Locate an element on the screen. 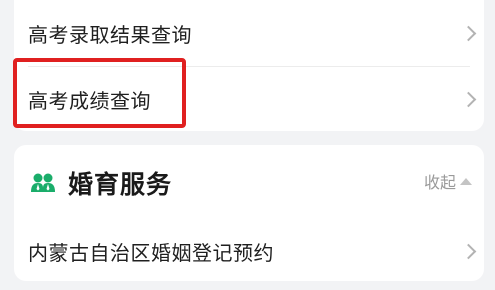 This screenshot has width=495, height=290. marriage-registration-label: 内蒙古自治区婚姻登记预约 is located at coordinates (151, 252).